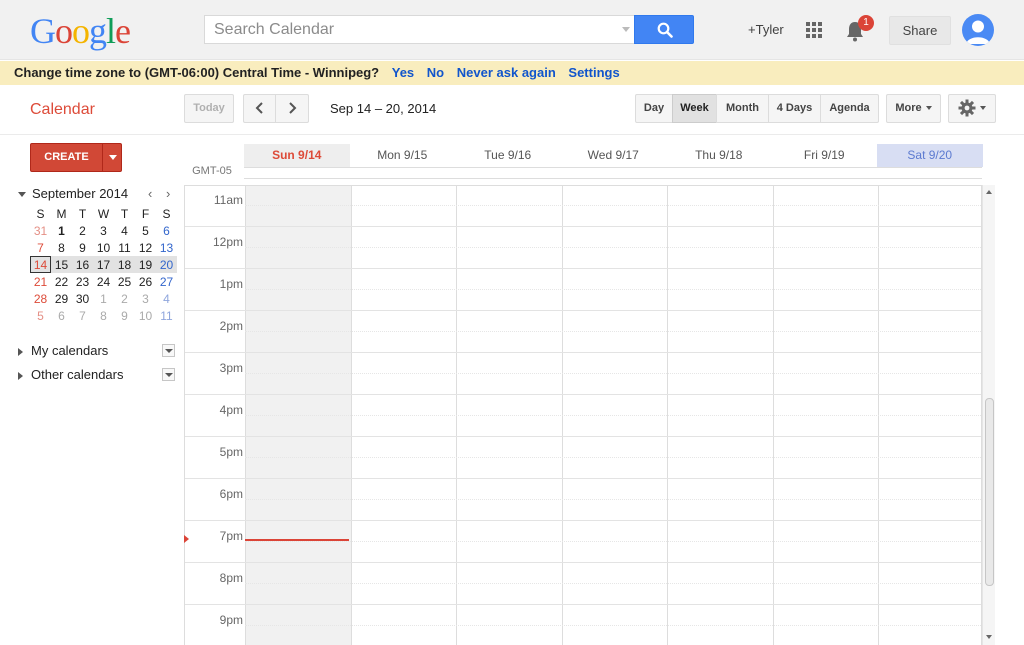  What do you see at coordinates (930, 155) in the screenshot?
I see `day-column-header: Sat 9/20` at bounding box center [930, 155].